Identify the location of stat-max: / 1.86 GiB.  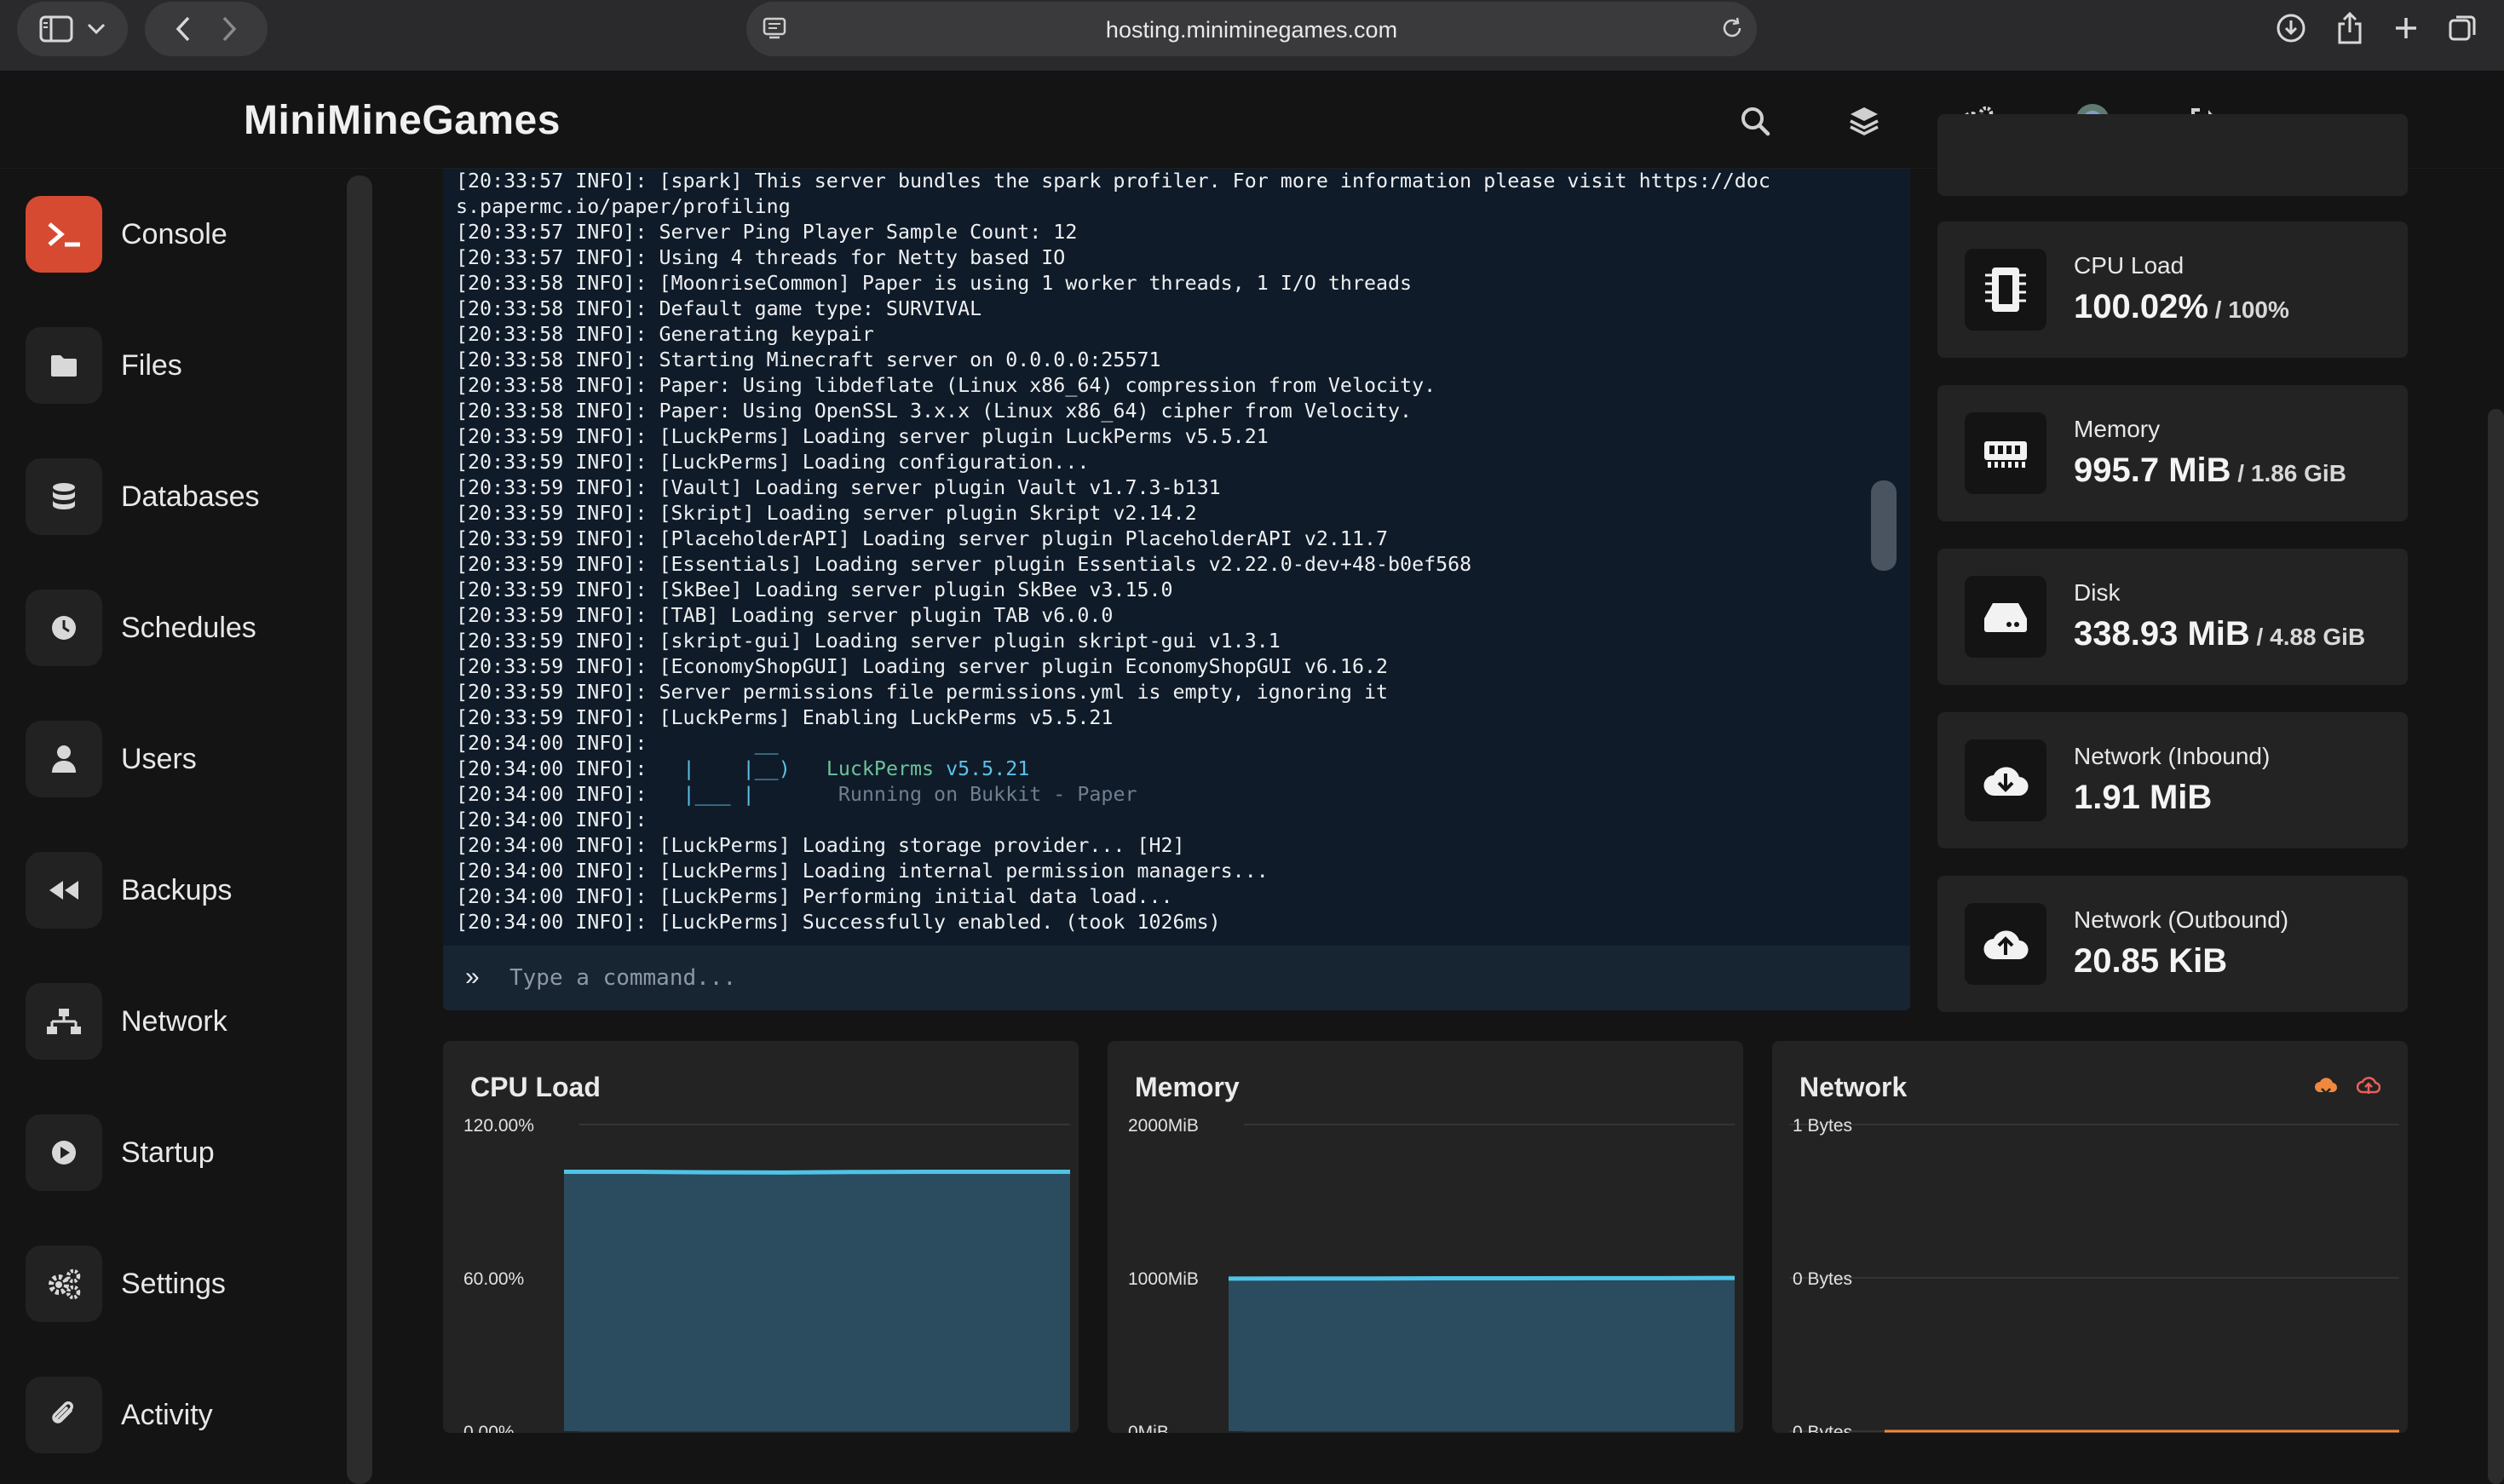
(2288, 473).